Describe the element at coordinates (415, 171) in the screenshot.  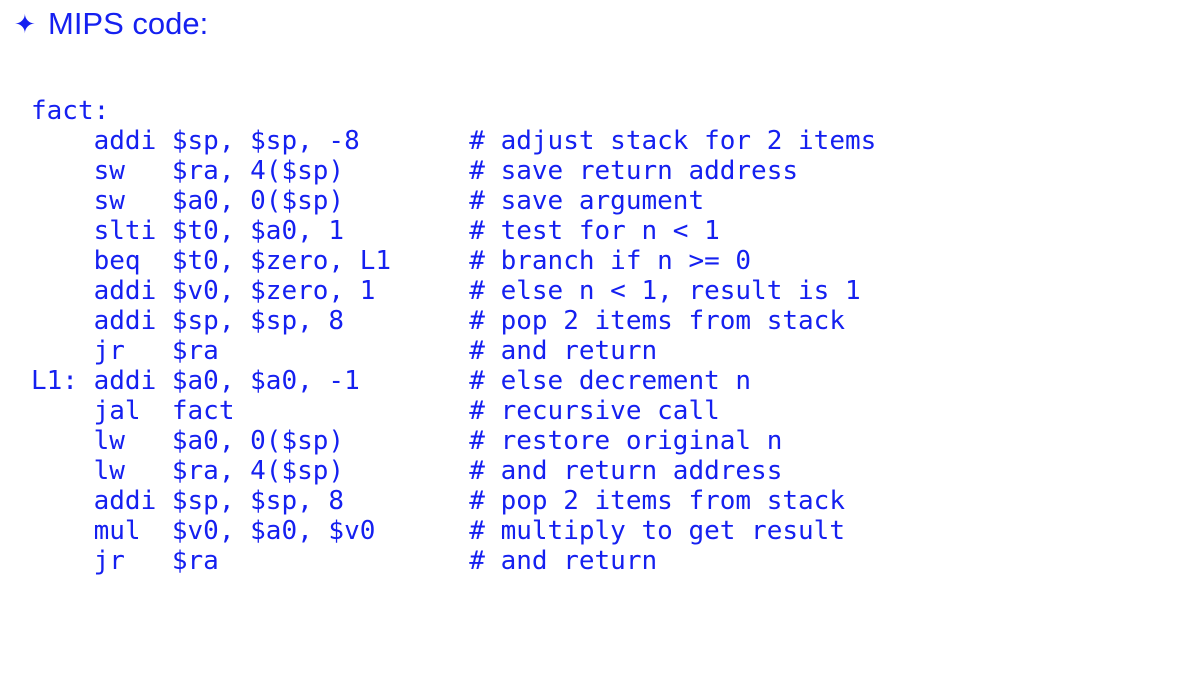
I see `code-line: sw $ra, 4($sp) # save return address` at that location.